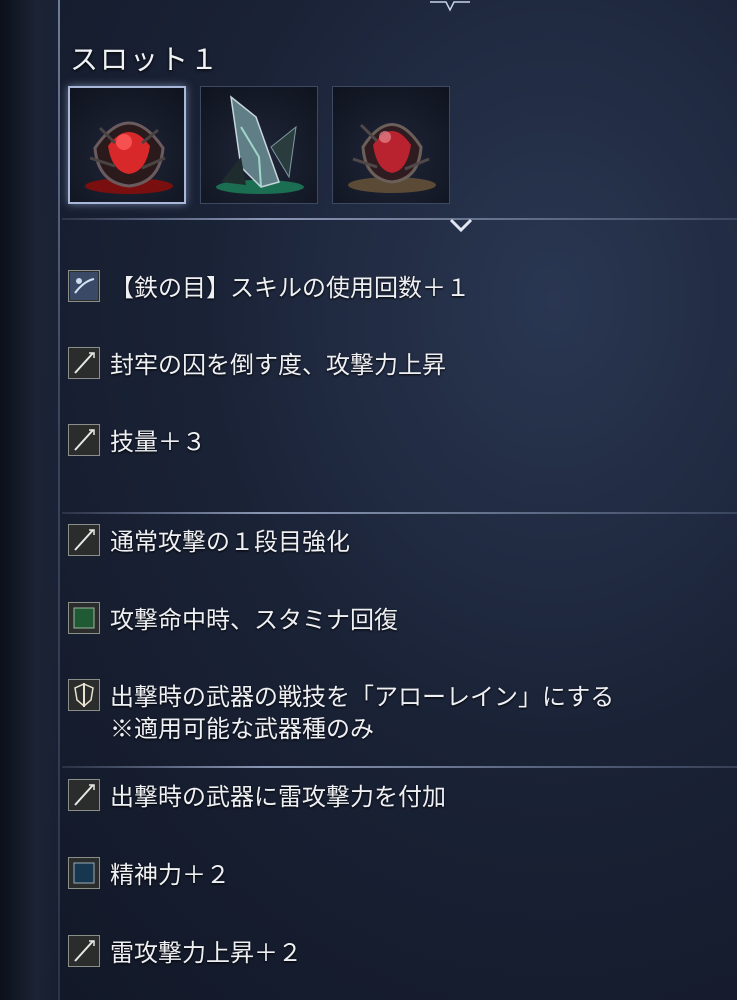 This screenshot has height=1000, width=737. Describe the element at coordinates (84, 618) in the screenshot. I see `green-square-icon` at that location.